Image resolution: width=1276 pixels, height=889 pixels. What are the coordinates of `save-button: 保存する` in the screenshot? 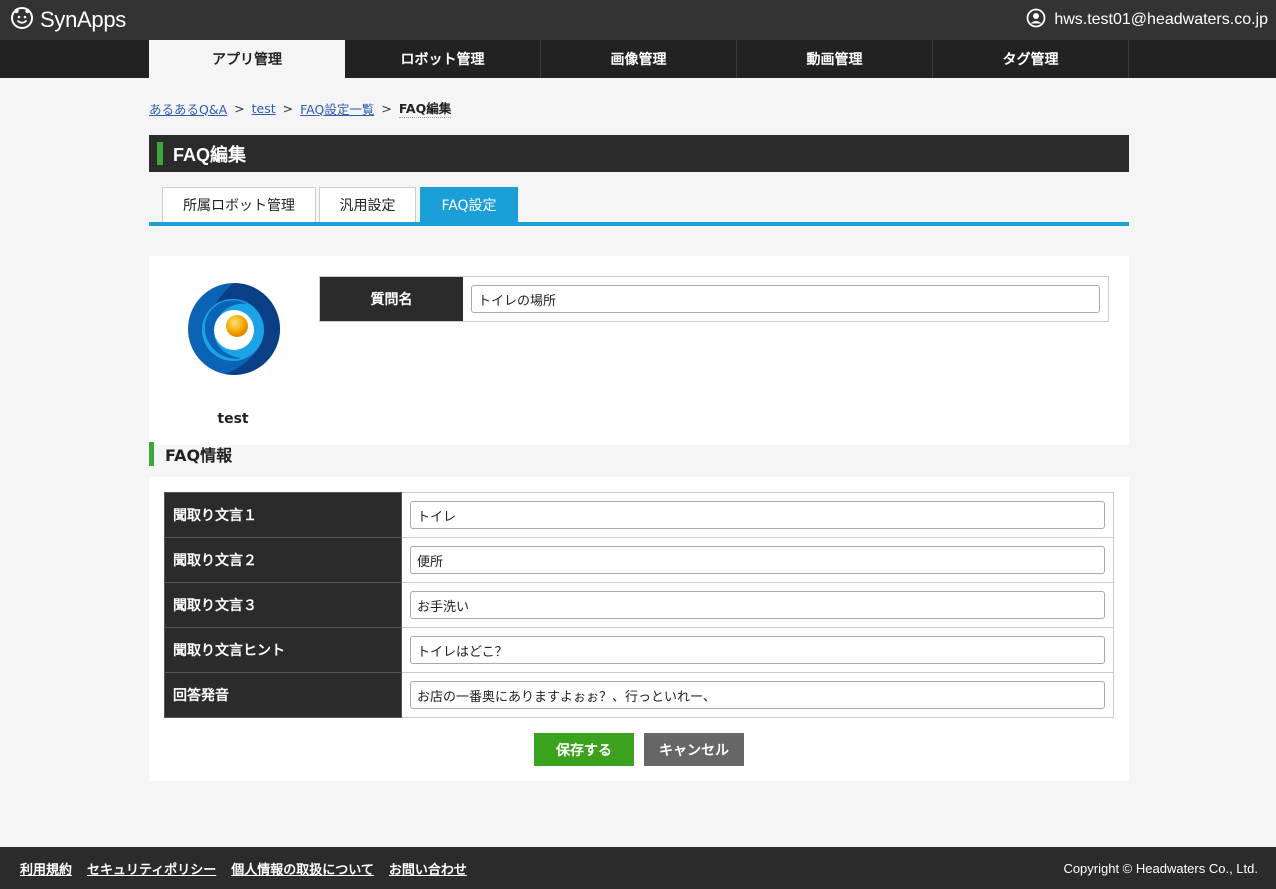 It's located at (584, 749).